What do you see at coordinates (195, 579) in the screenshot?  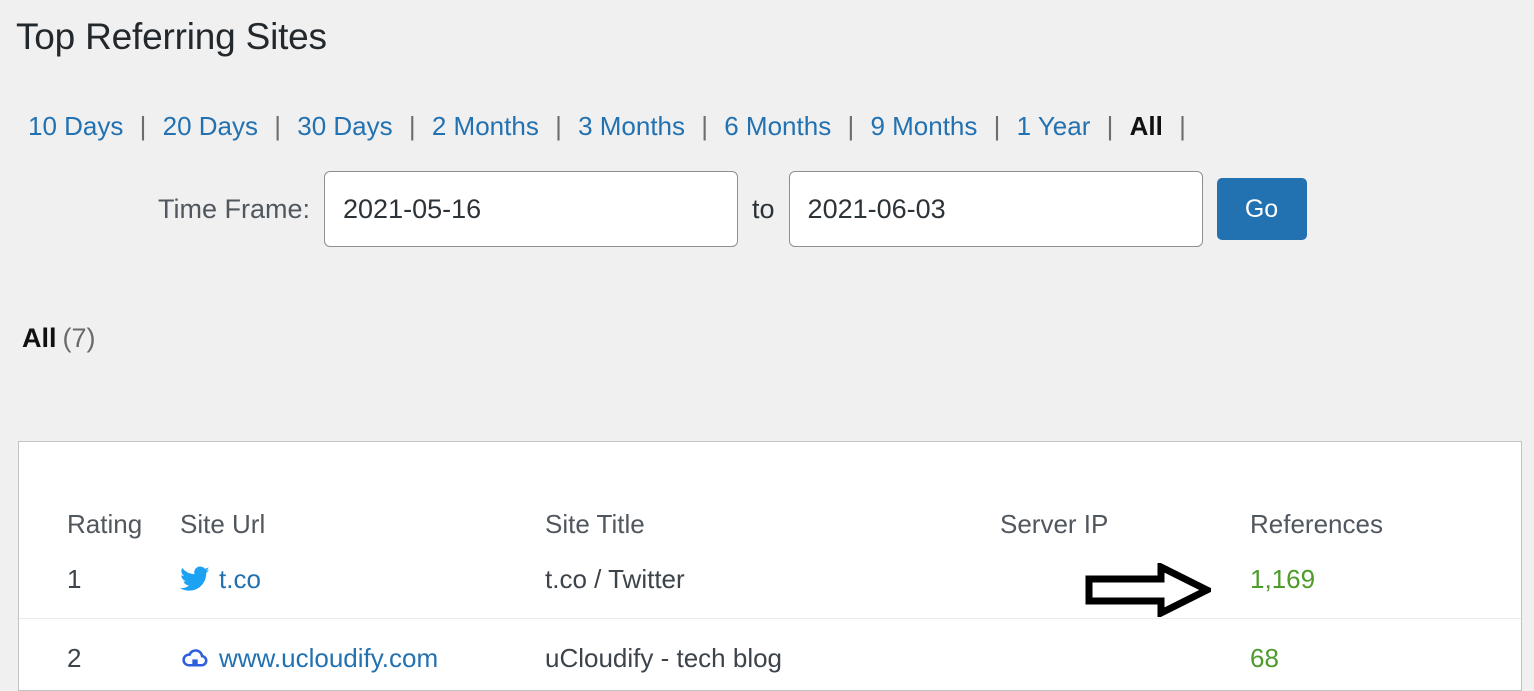 I see `twitter-bird-icon` at bounding box center [195, 579].